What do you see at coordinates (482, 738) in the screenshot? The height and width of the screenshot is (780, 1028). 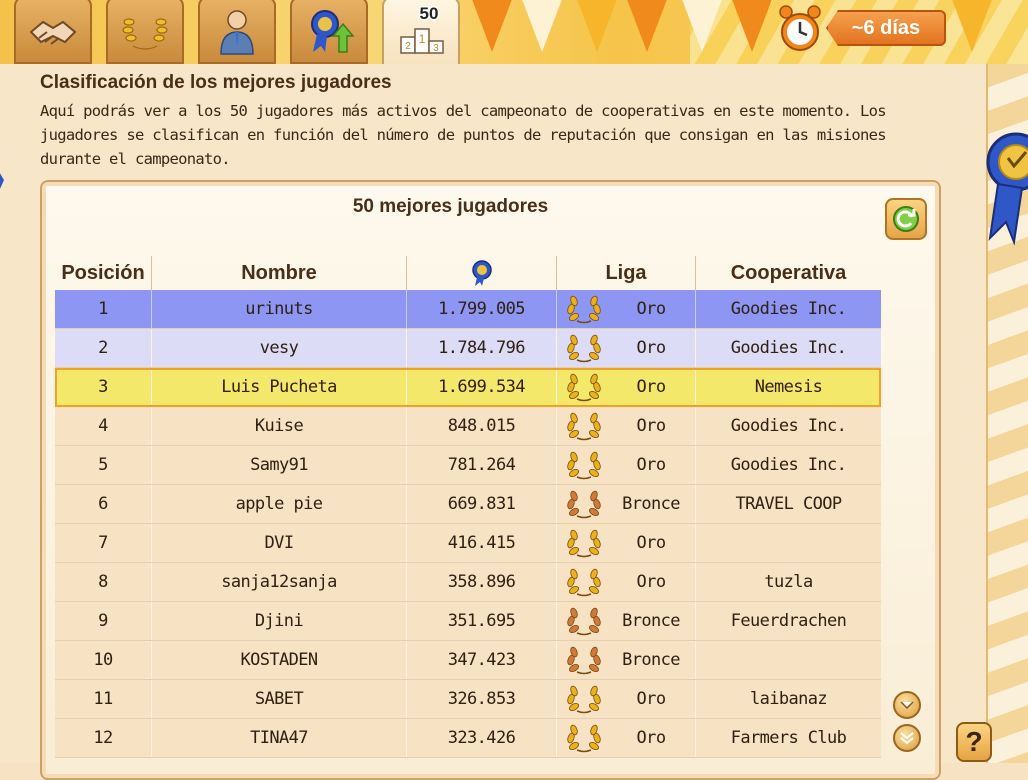 I see `cell-points: 323.426` at bounding box center [482, 738].